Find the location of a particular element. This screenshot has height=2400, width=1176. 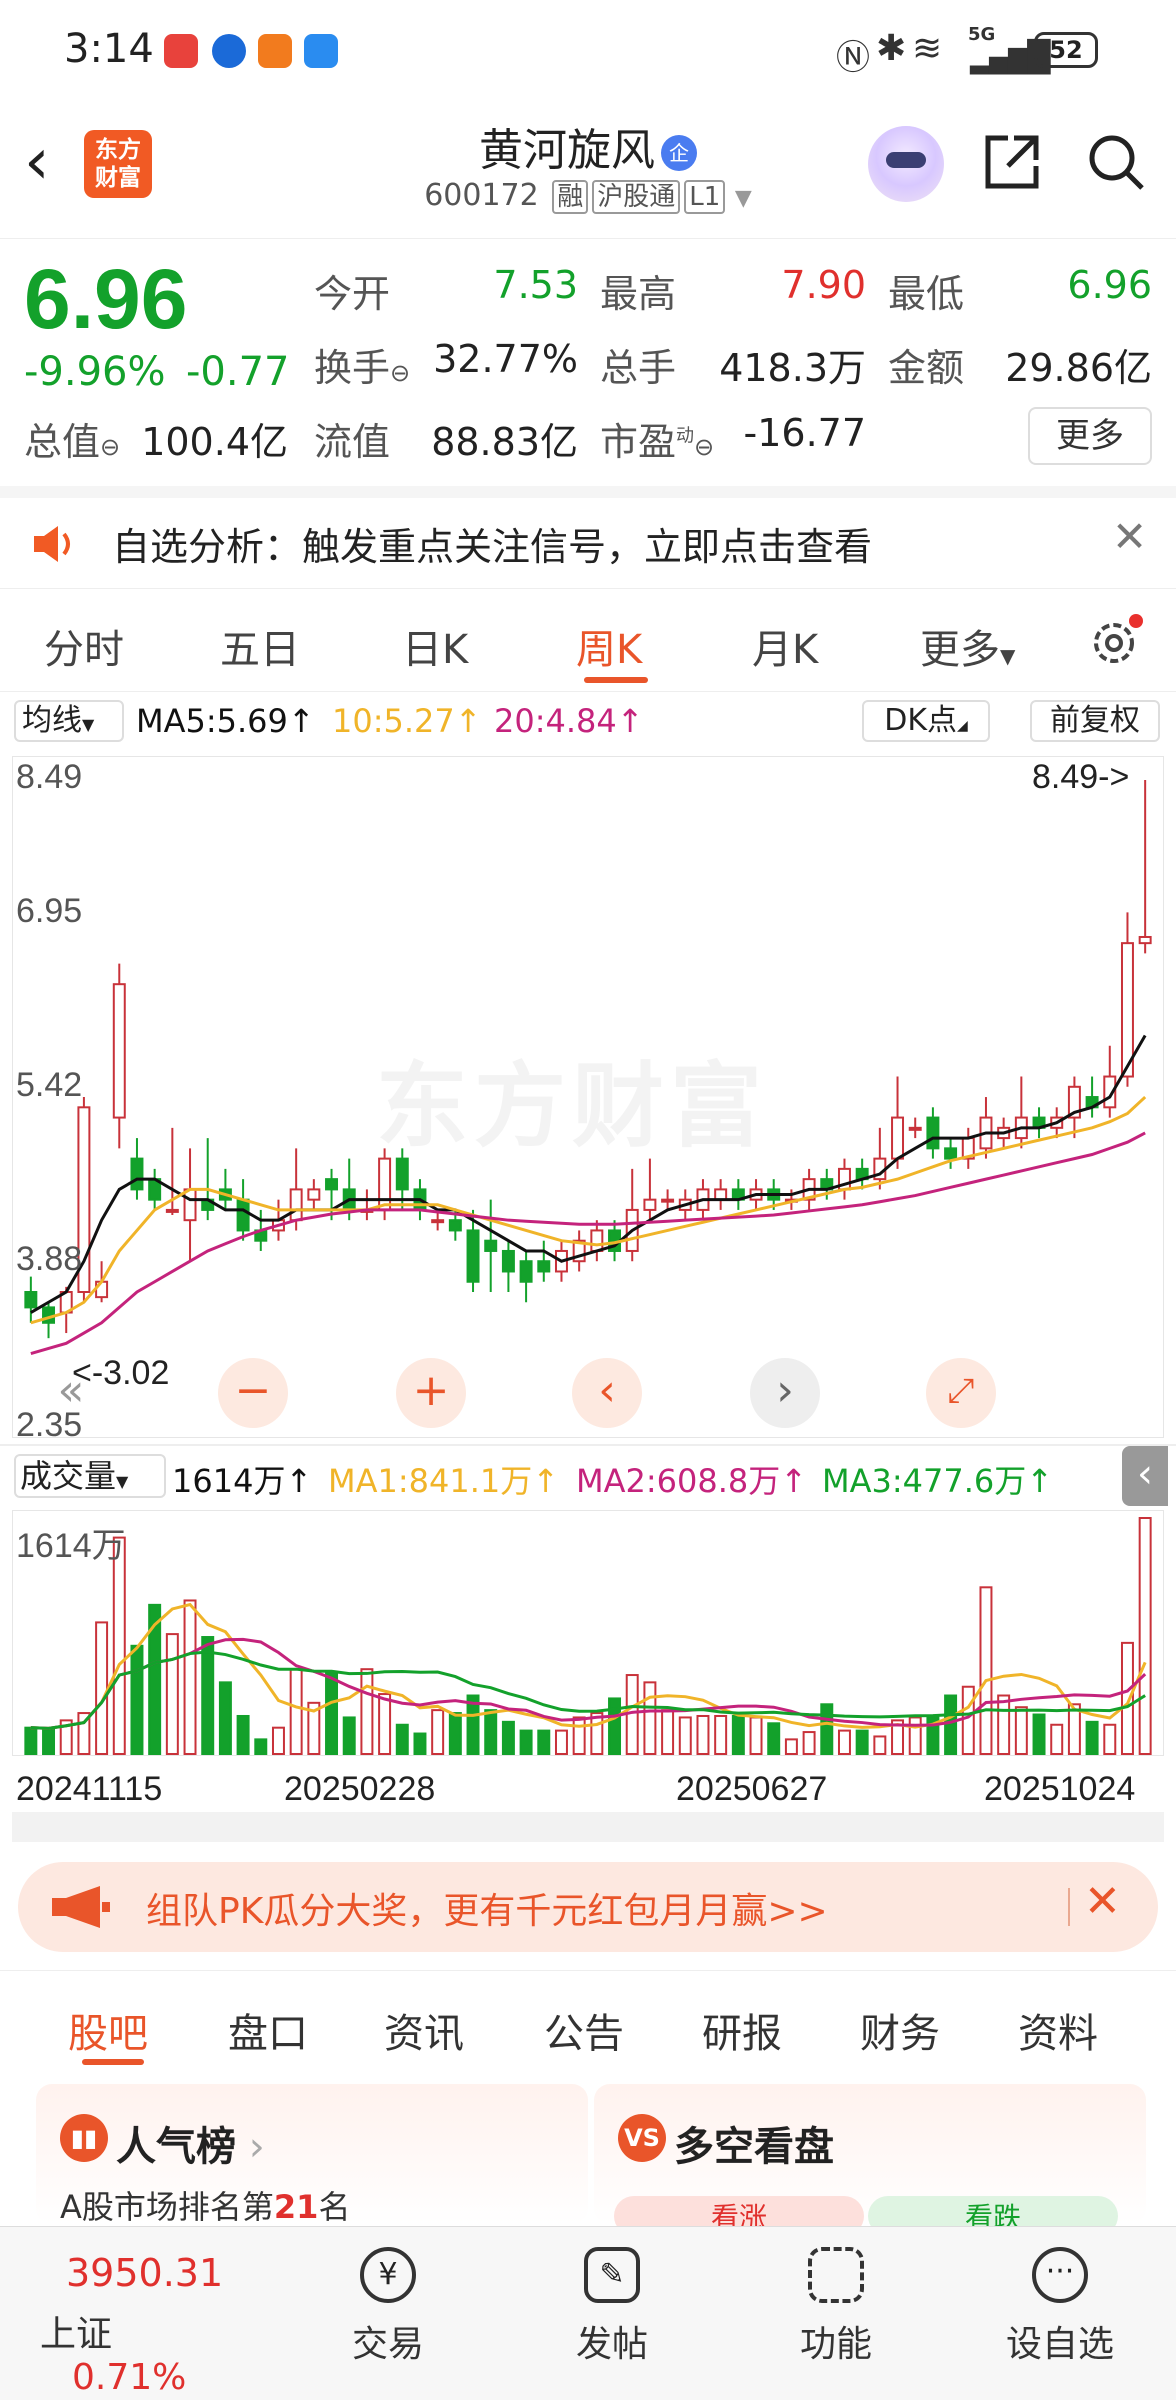

move-left-button: ‹ is located at coordinates (607, 1393).